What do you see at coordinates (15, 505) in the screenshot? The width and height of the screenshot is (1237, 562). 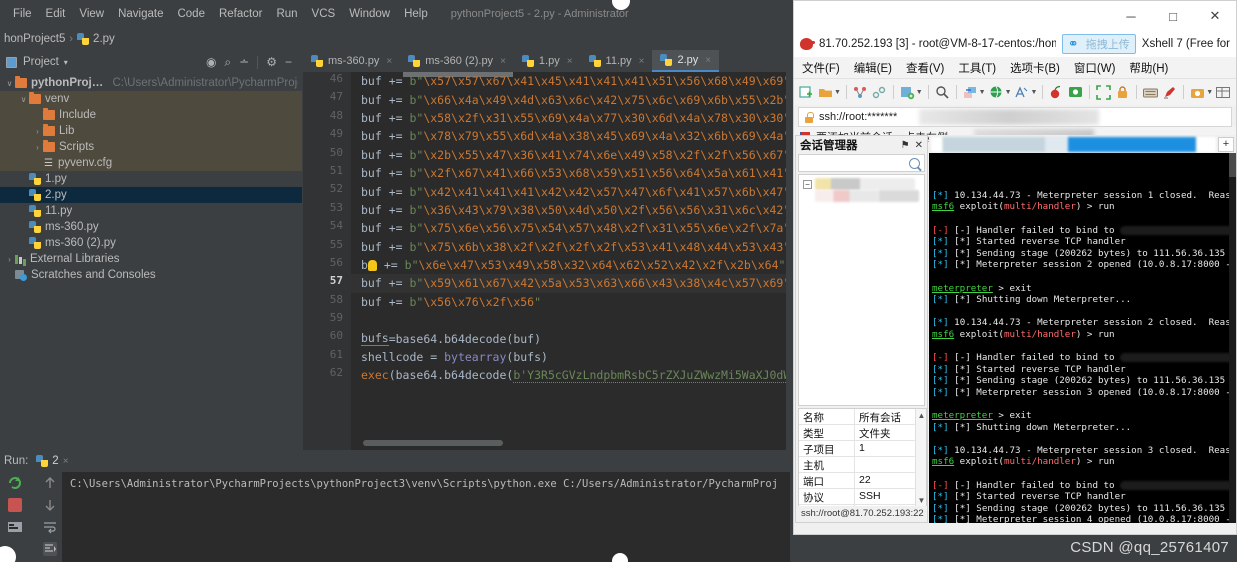 I see `stop-icon` at bounding box center [15, 505].